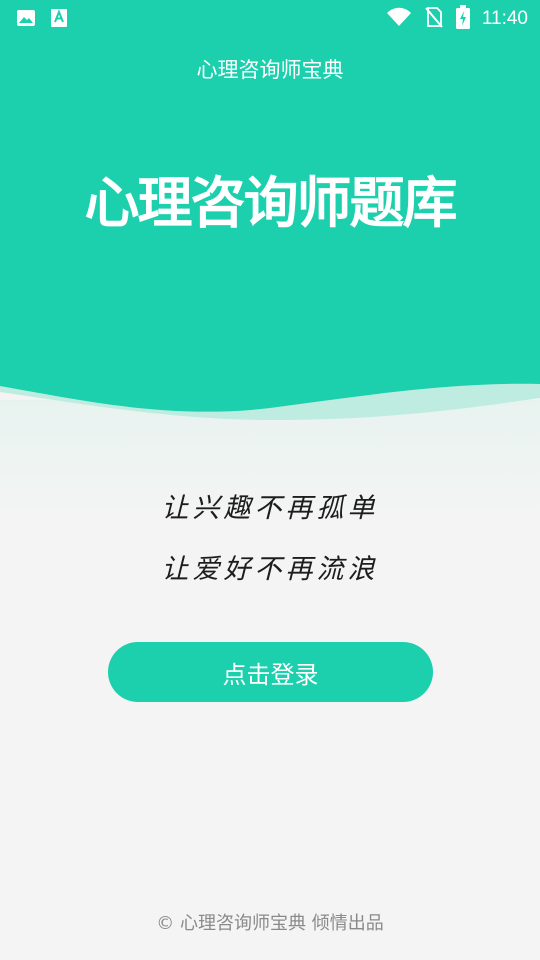 This screenshot has height=960, width=540. What do you see at coordinates (270, 508) in the screenshot?
I see `slogan-line-1: 让兴趣不再孤单` at bounding box center [270, 508].